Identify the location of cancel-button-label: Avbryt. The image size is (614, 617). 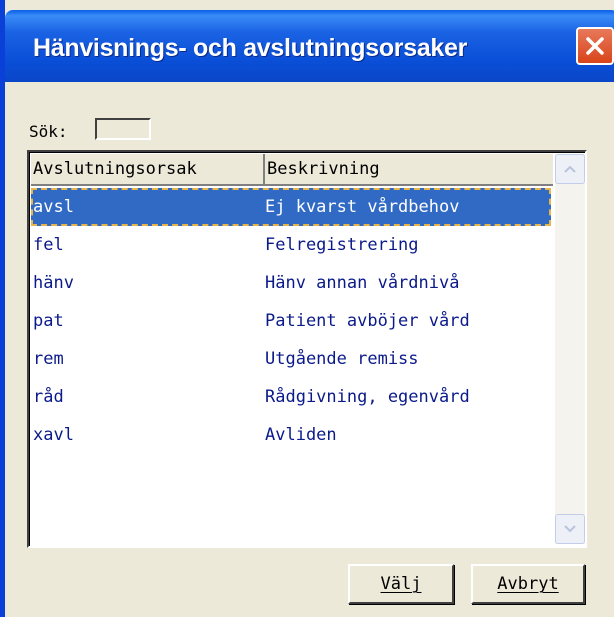
(528, 584).